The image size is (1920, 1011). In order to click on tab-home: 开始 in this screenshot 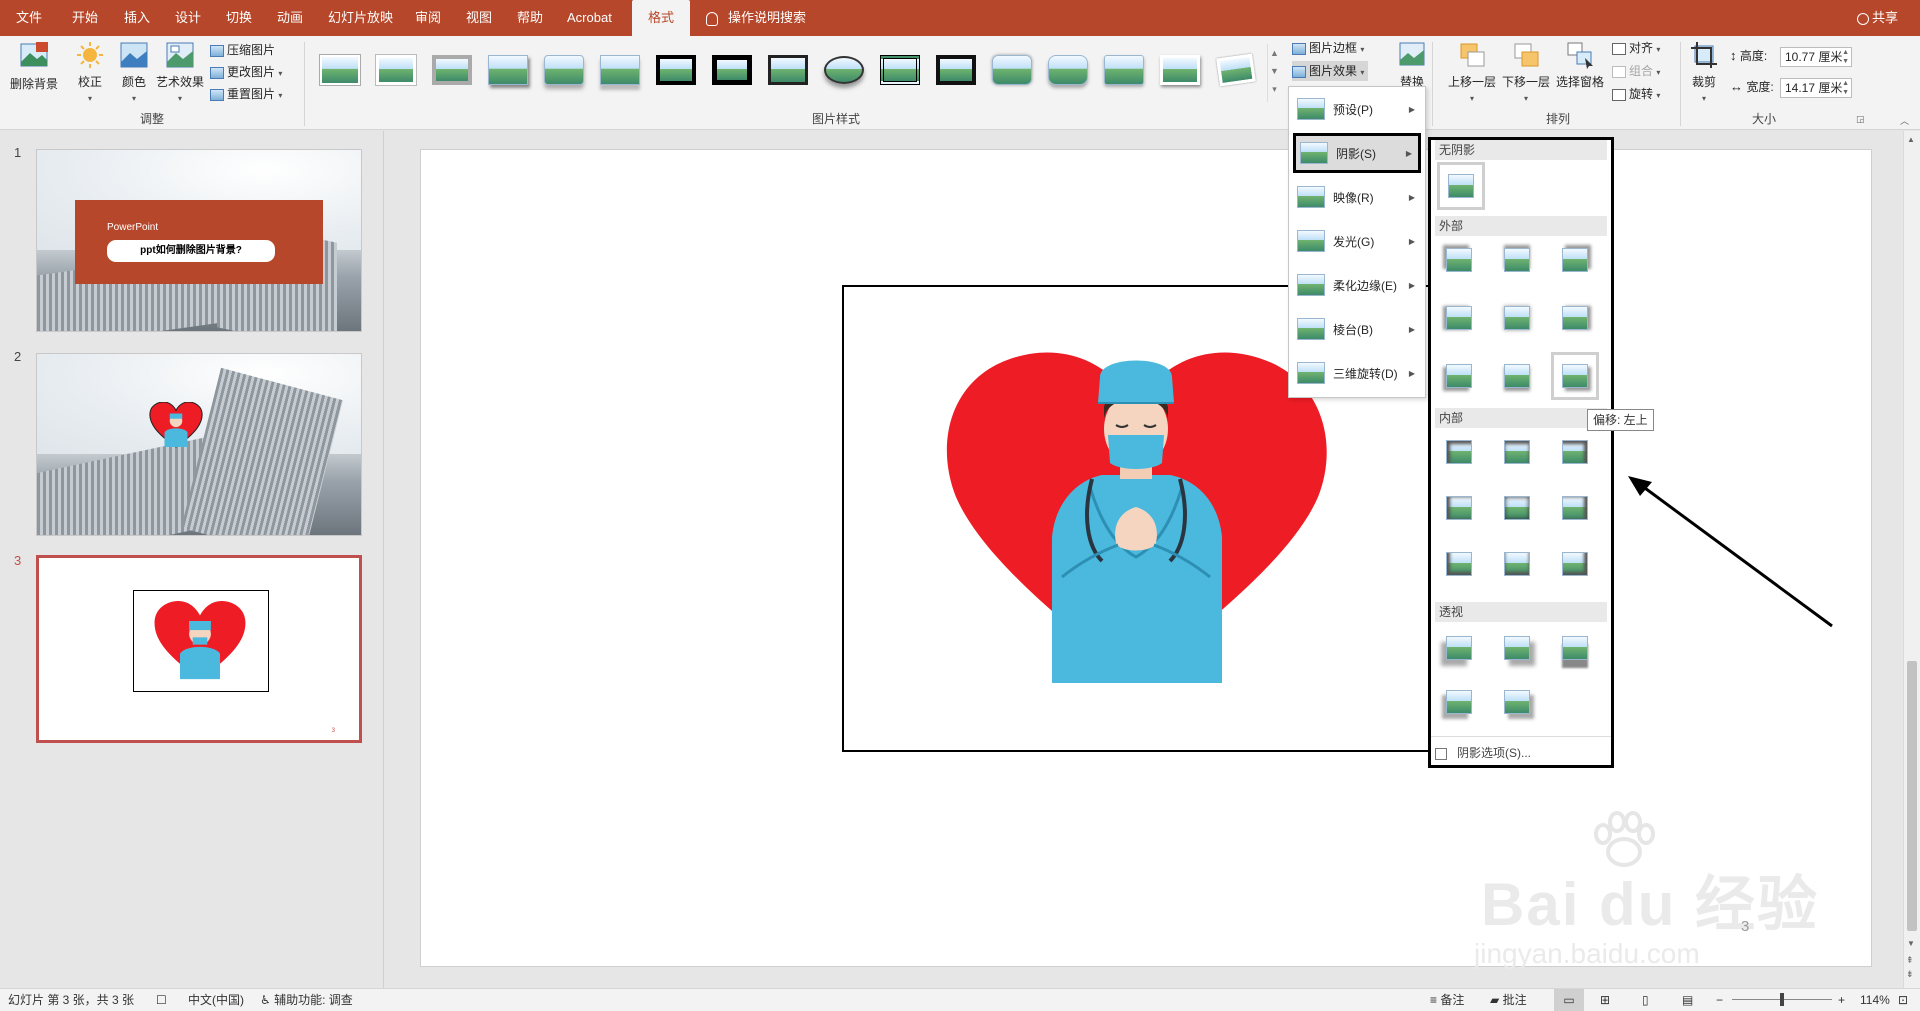, I will do `click(85, 18)`.